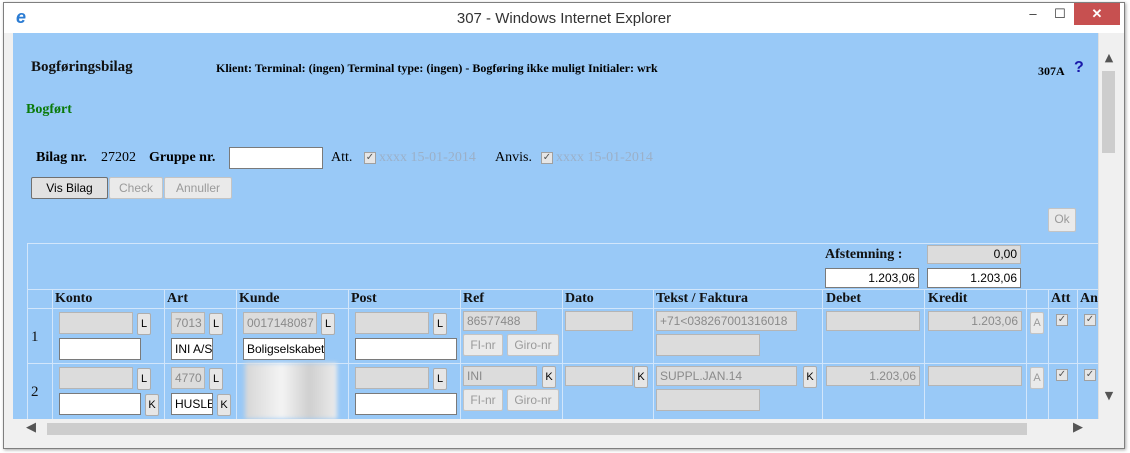 The width and height of the screenshot is (1130, 453). What do you see at coordinates (182, 157) in the screenshot?
I see `gruppe-nr-label: Gruppe nr.` at bounding box center [182, 157].